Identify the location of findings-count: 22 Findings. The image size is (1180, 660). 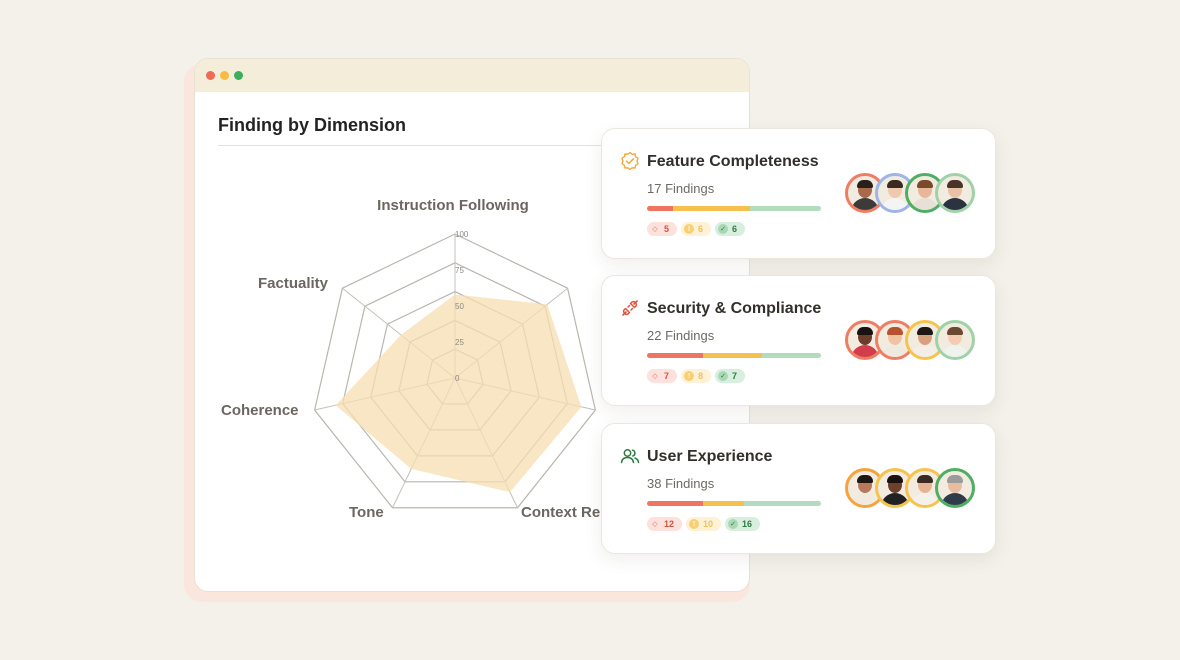
(681, 335).